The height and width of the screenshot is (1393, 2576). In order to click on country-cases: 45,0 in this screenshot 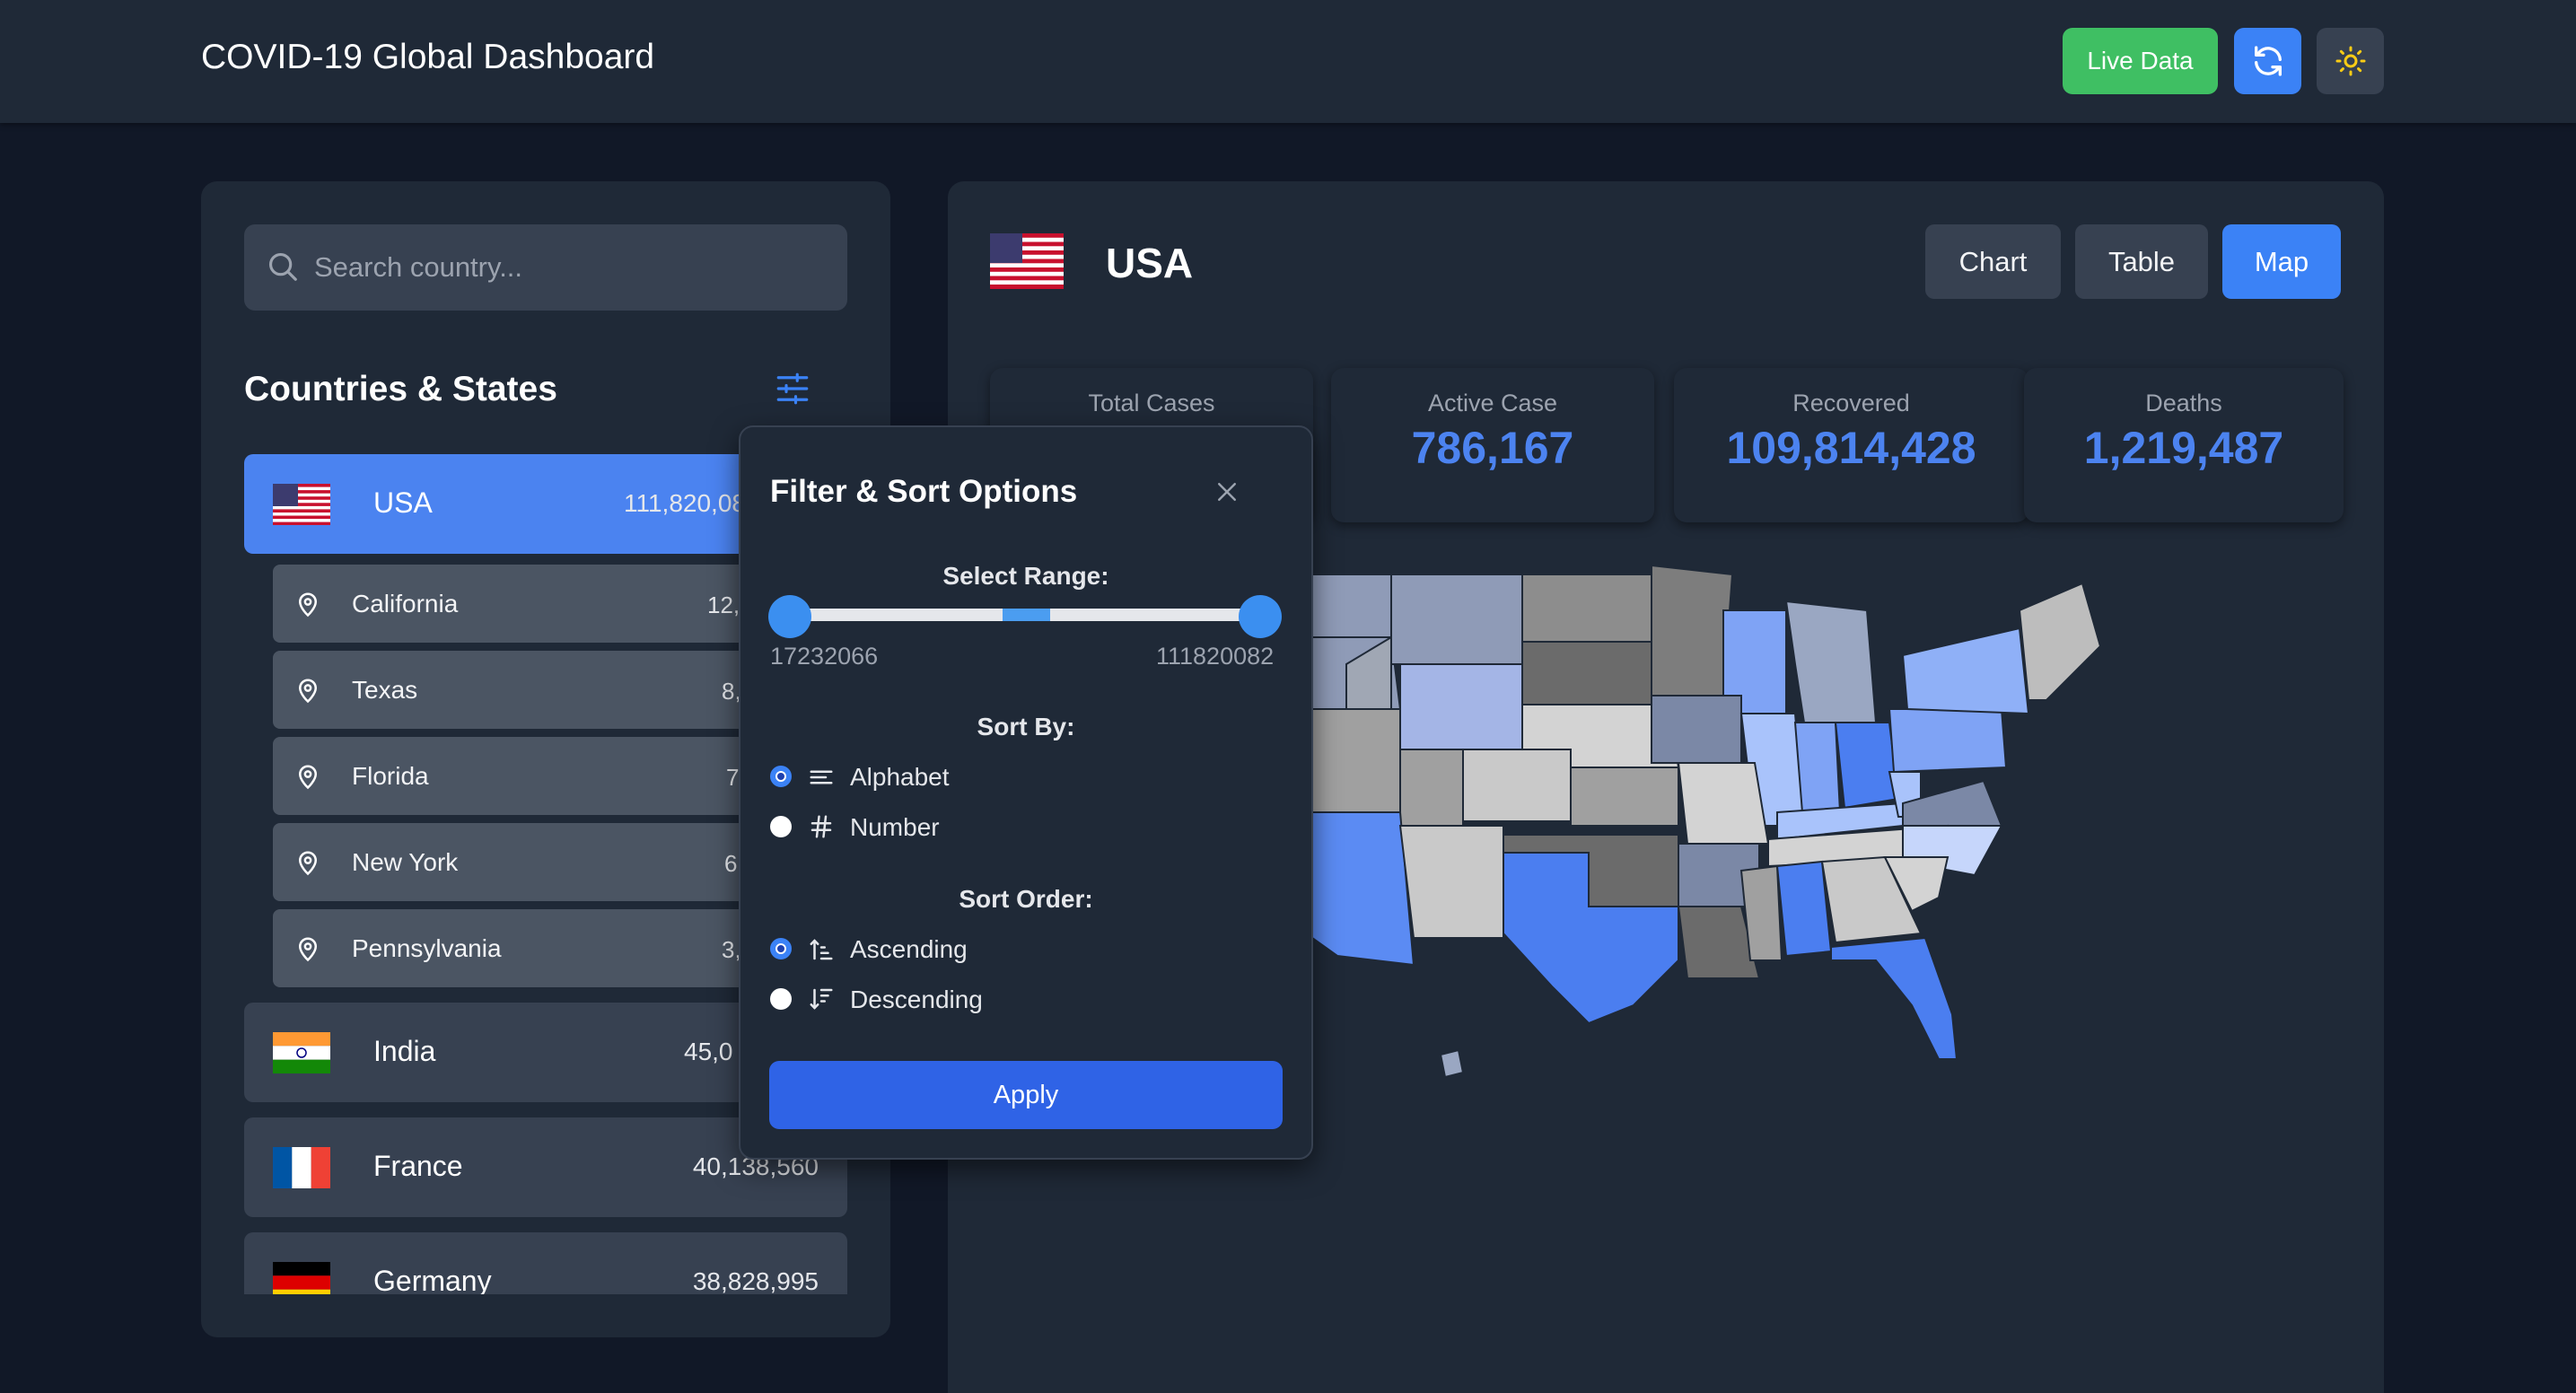, I will do `click(708, 1051)`.